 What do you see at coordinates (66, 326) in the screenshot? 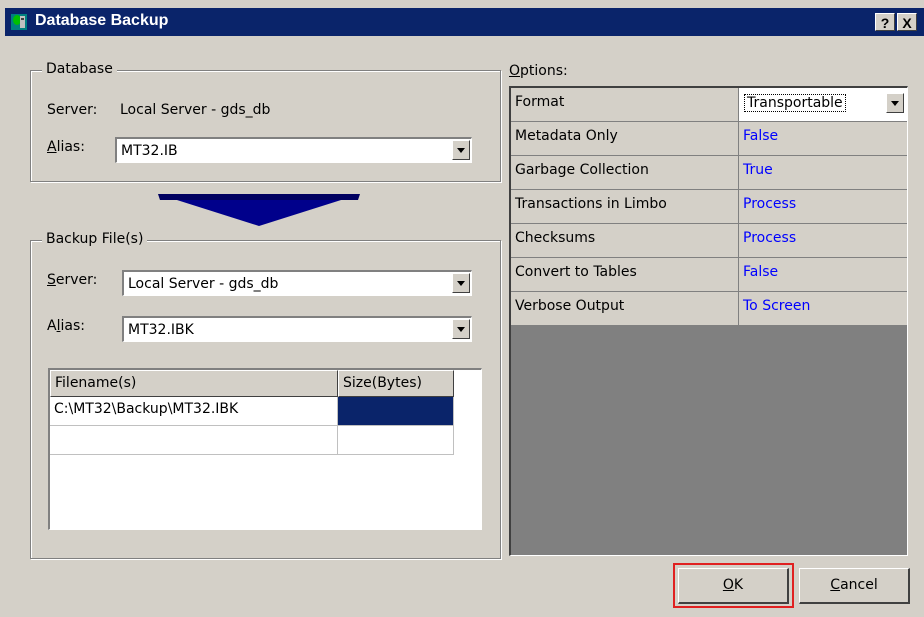
I see `backup-alias-label: Alias:` at bounding box center [66, 326].